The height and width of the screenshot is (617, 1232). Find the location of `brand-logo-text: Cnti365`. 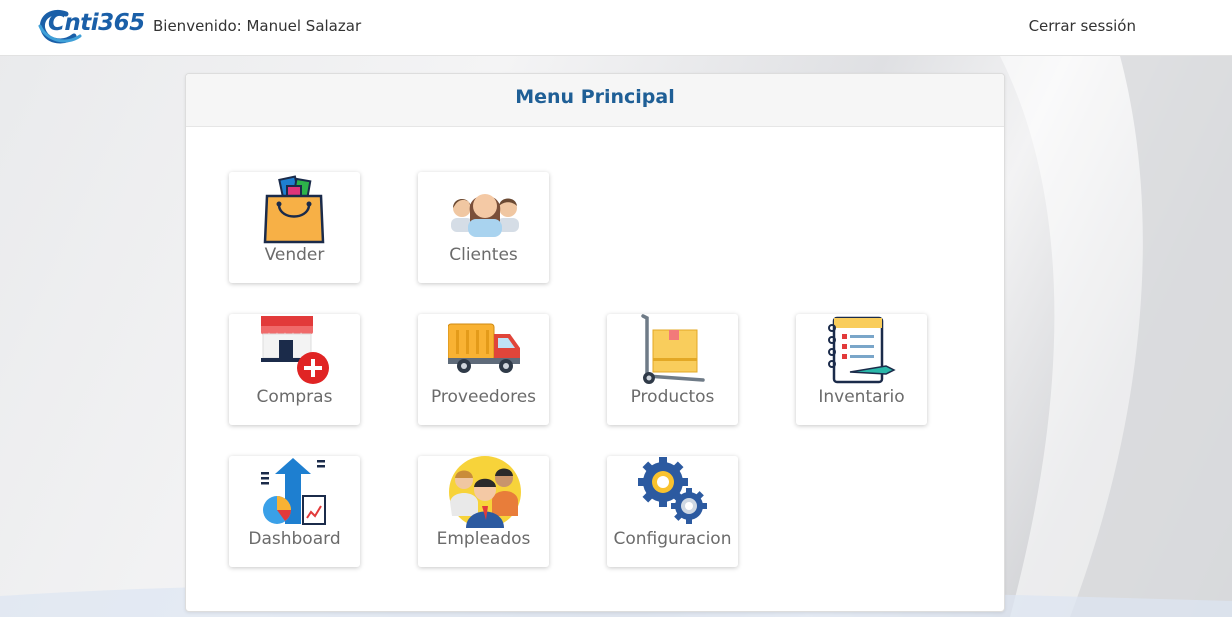

brand-logo-text: Cnti365 is located at coordinates (96, 23).